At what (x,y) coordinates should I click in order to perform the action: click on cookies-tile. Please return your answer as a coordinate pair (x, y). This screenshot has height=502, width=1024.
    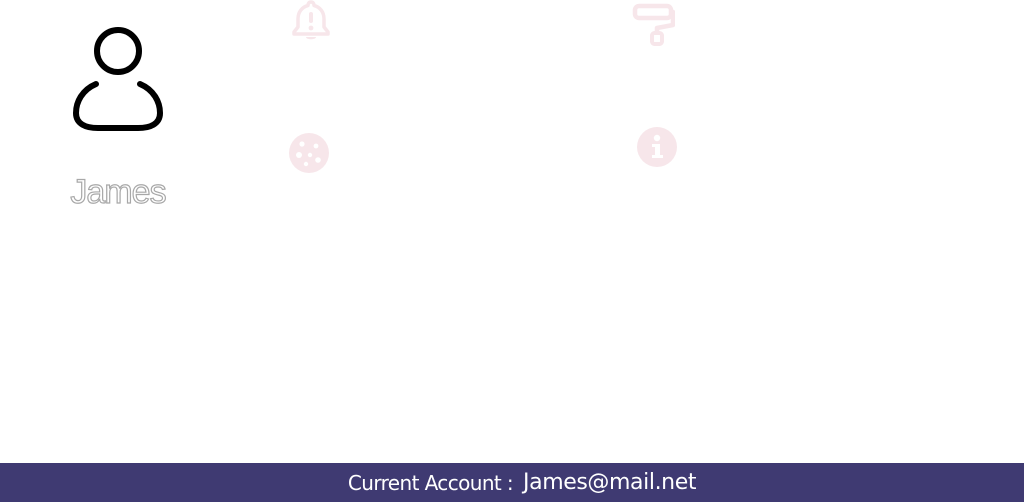
    Looking at the image, I should click on (309, 153).